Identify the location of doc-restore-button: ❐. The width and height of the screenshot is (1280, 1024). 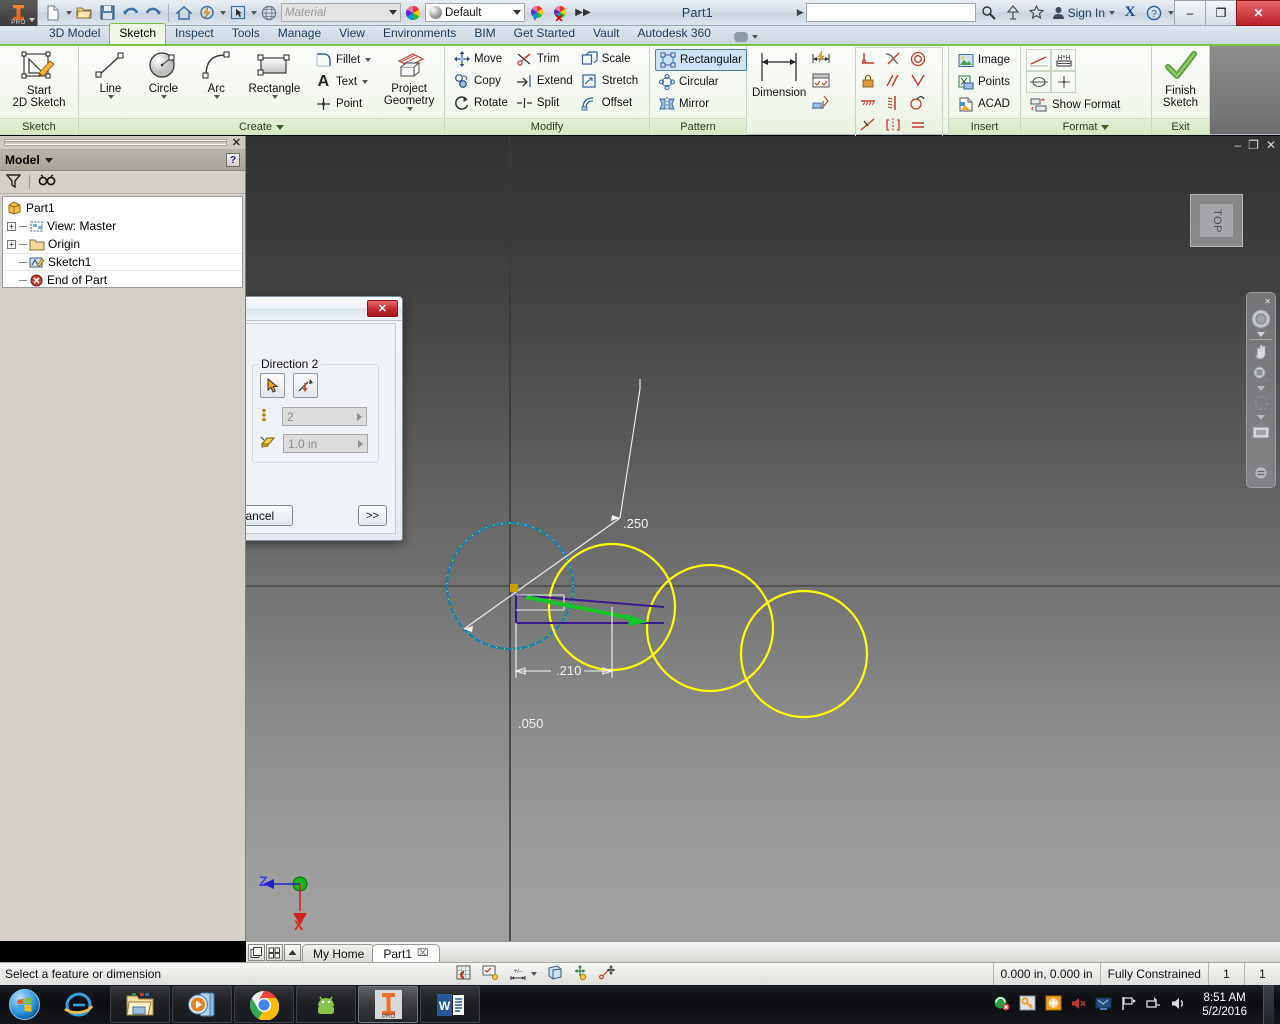
(1253, 145).